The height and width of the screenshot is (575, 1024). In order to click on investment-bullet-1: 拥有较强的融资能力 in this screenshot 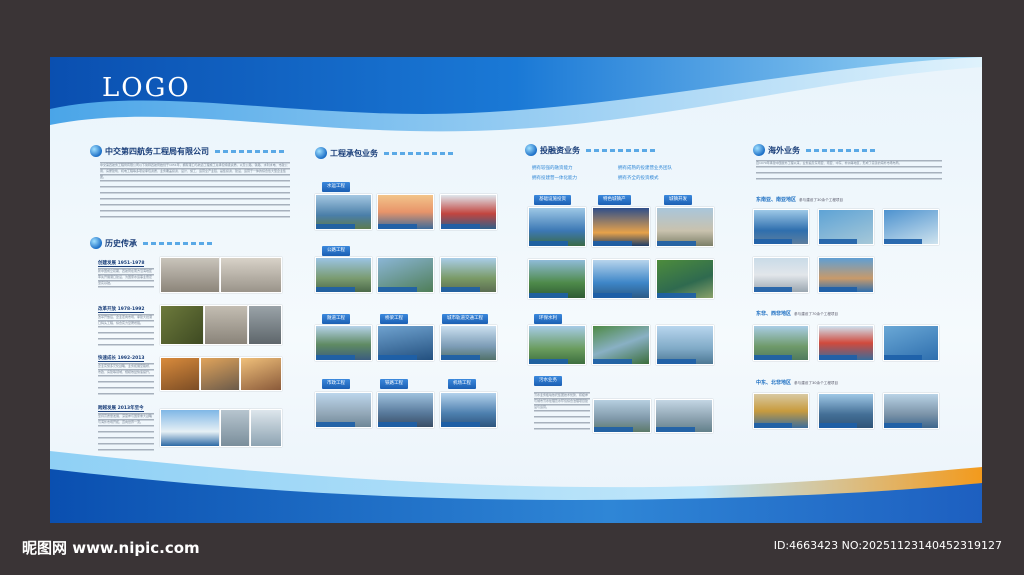, I will do `click(552, 168)`.